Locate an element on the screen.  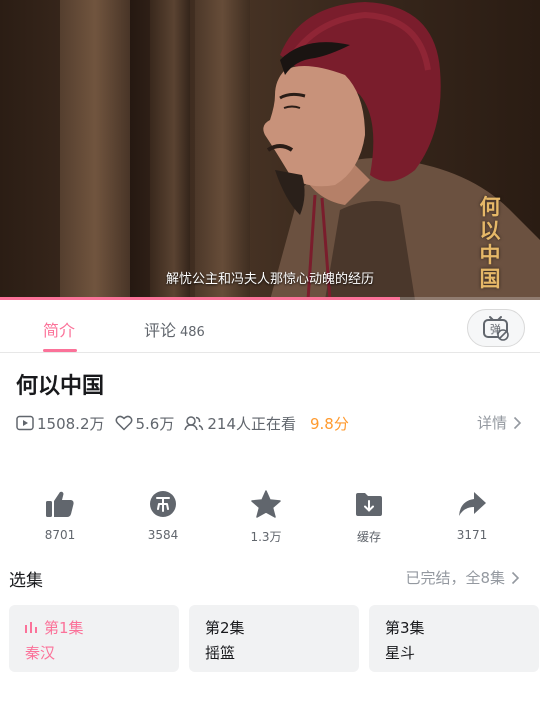
view-count: 1508.2万 is located at coordinates (60, 423).